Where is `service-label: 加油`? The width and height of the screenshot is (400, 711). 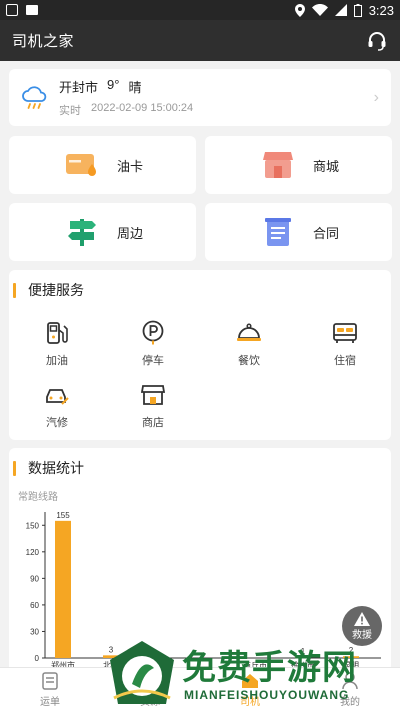 service-label: 加油 is located at coordinates (57, 361).